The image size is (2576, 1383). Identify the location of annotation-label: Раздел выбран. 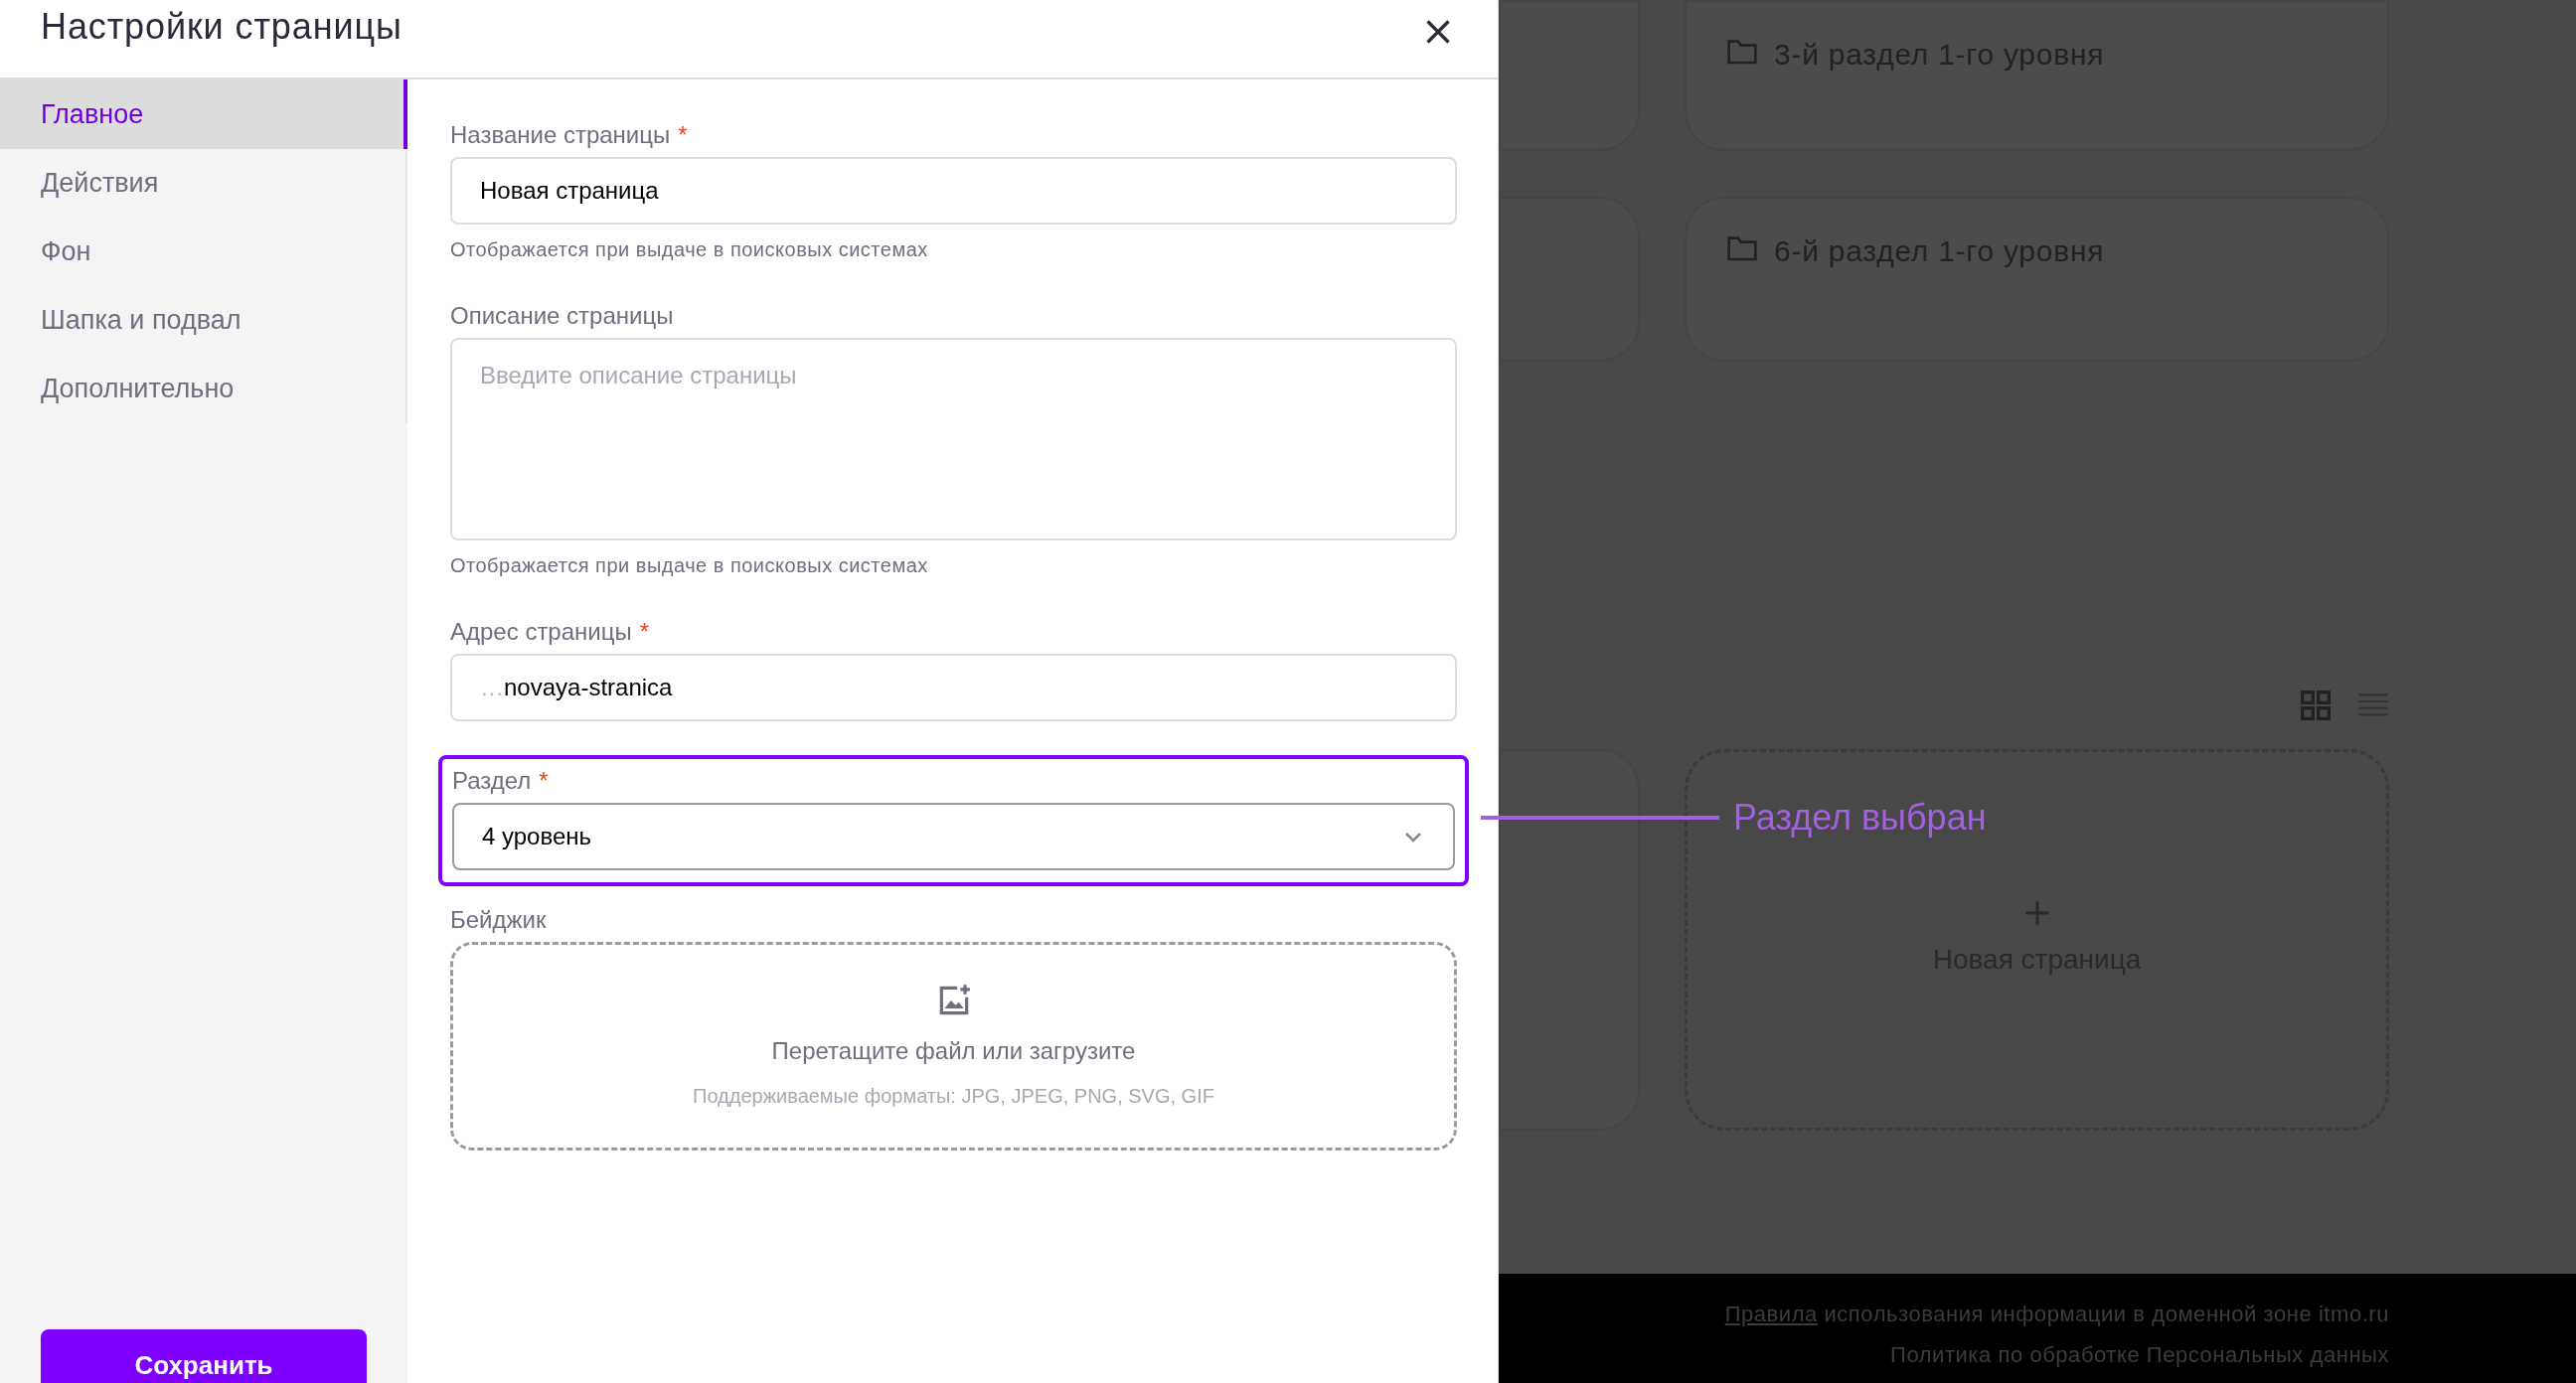
(1860, 818).